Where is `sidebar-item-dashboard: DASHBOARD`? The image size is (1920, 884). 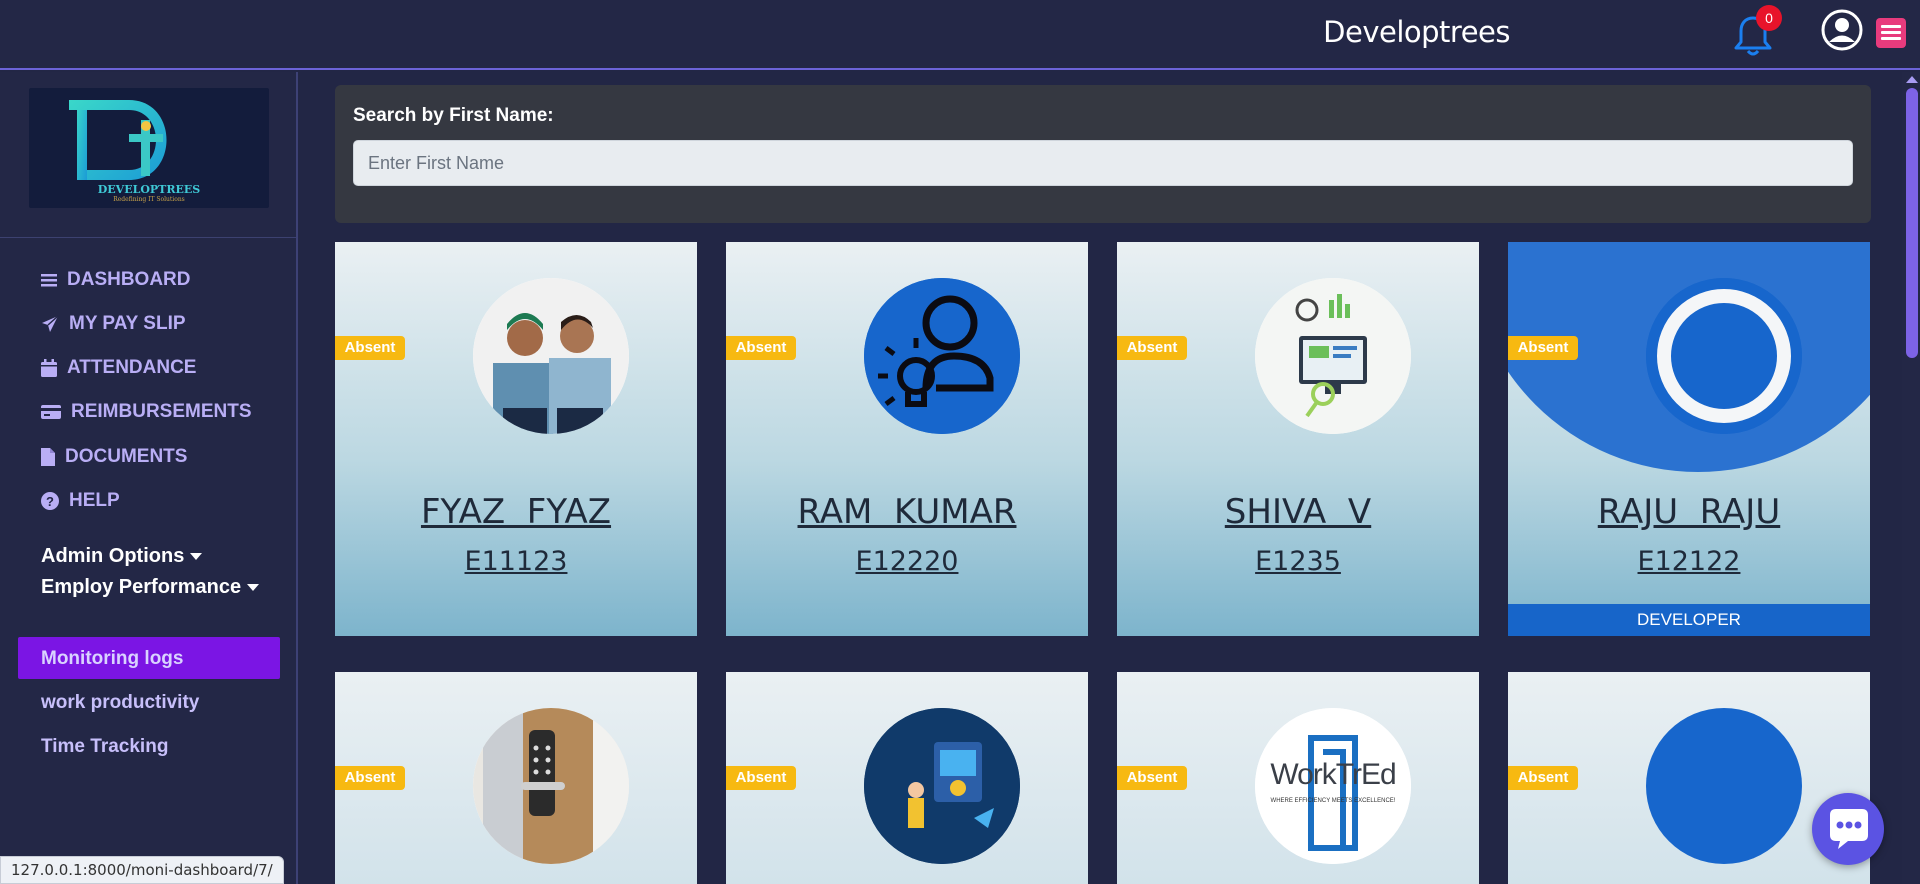
sidebar-item-dashboard: DASHBOARD is located at coordinates (116, 280).